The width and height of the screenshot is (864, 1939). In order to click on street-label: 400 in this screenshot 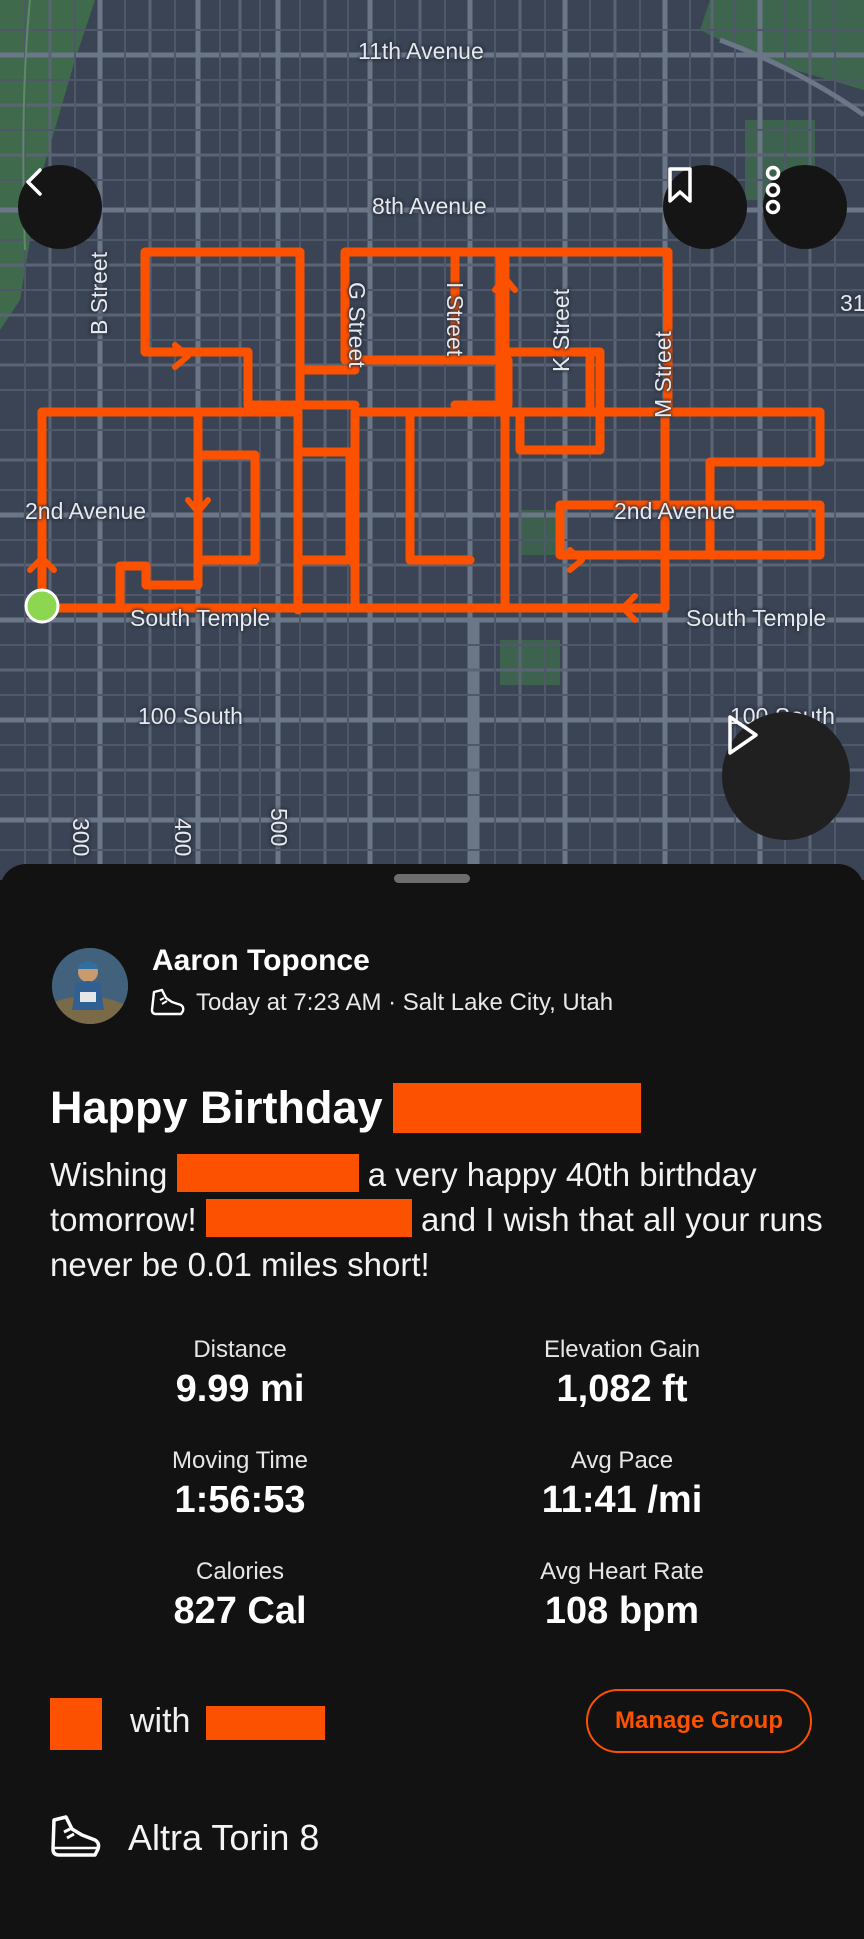, I will do `click(183, 837)`.